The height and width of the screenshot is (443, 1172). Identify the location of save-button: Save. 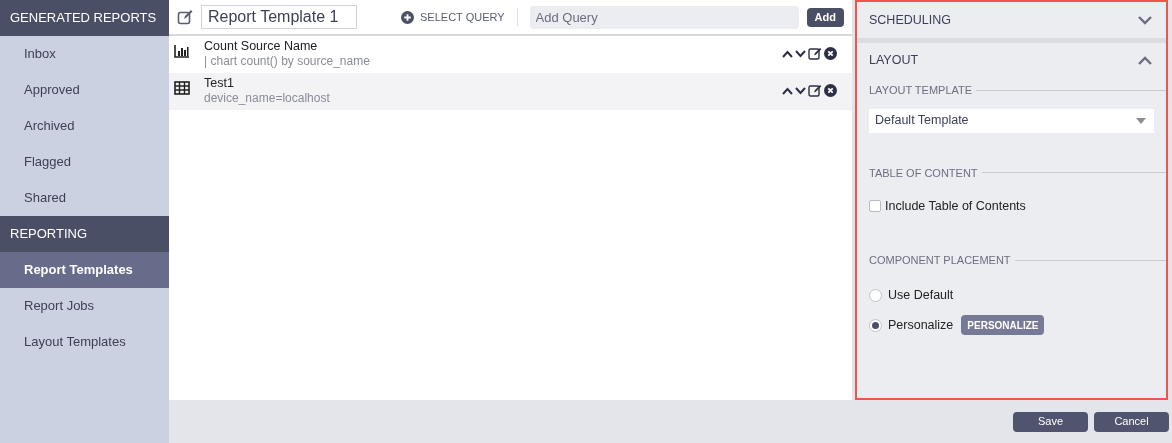
(1050, 421).